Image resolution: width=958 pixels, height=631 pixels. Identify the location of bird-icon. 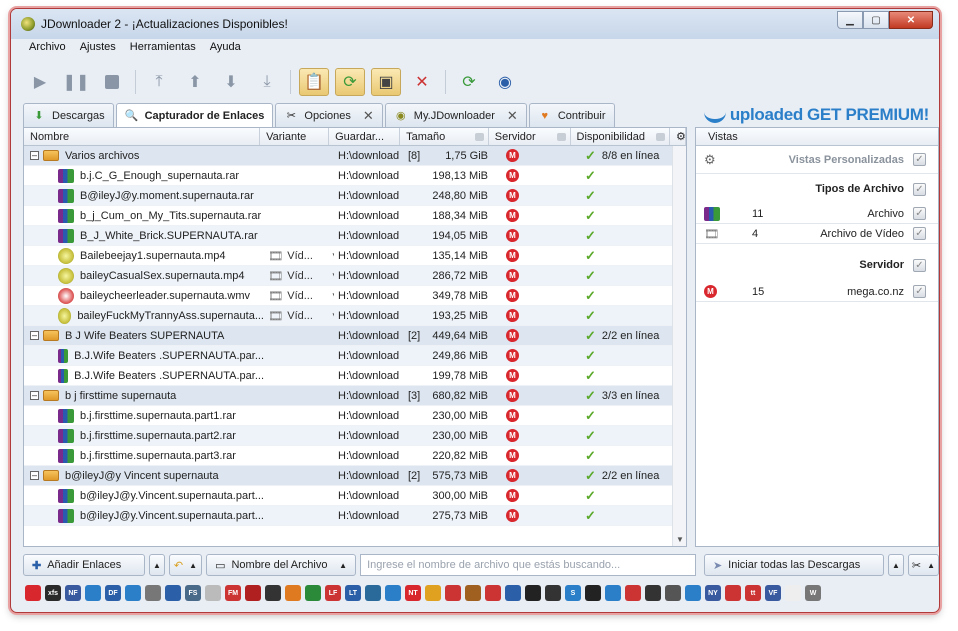
(453, 593).